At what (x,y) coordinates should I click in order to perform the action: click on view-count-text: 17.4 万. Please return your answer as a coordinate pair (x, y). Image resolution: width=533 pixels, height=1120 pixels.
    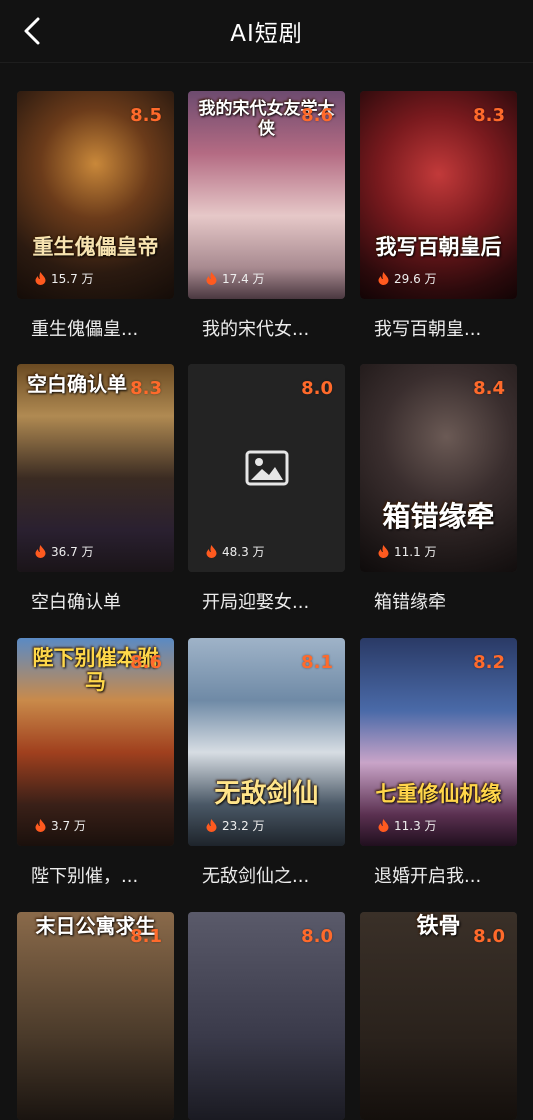
    Looking at the image, I should click on (243, 279).